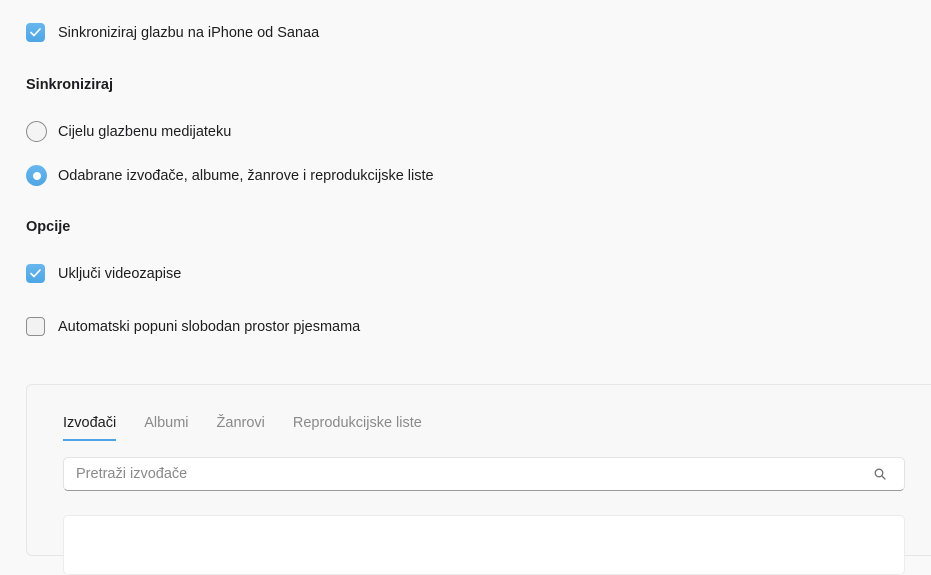 This screenshot has height=575, width=931. I want to click on radio-entire-library-label: Cijelu glazbenu medijateku, so click(145, 131).